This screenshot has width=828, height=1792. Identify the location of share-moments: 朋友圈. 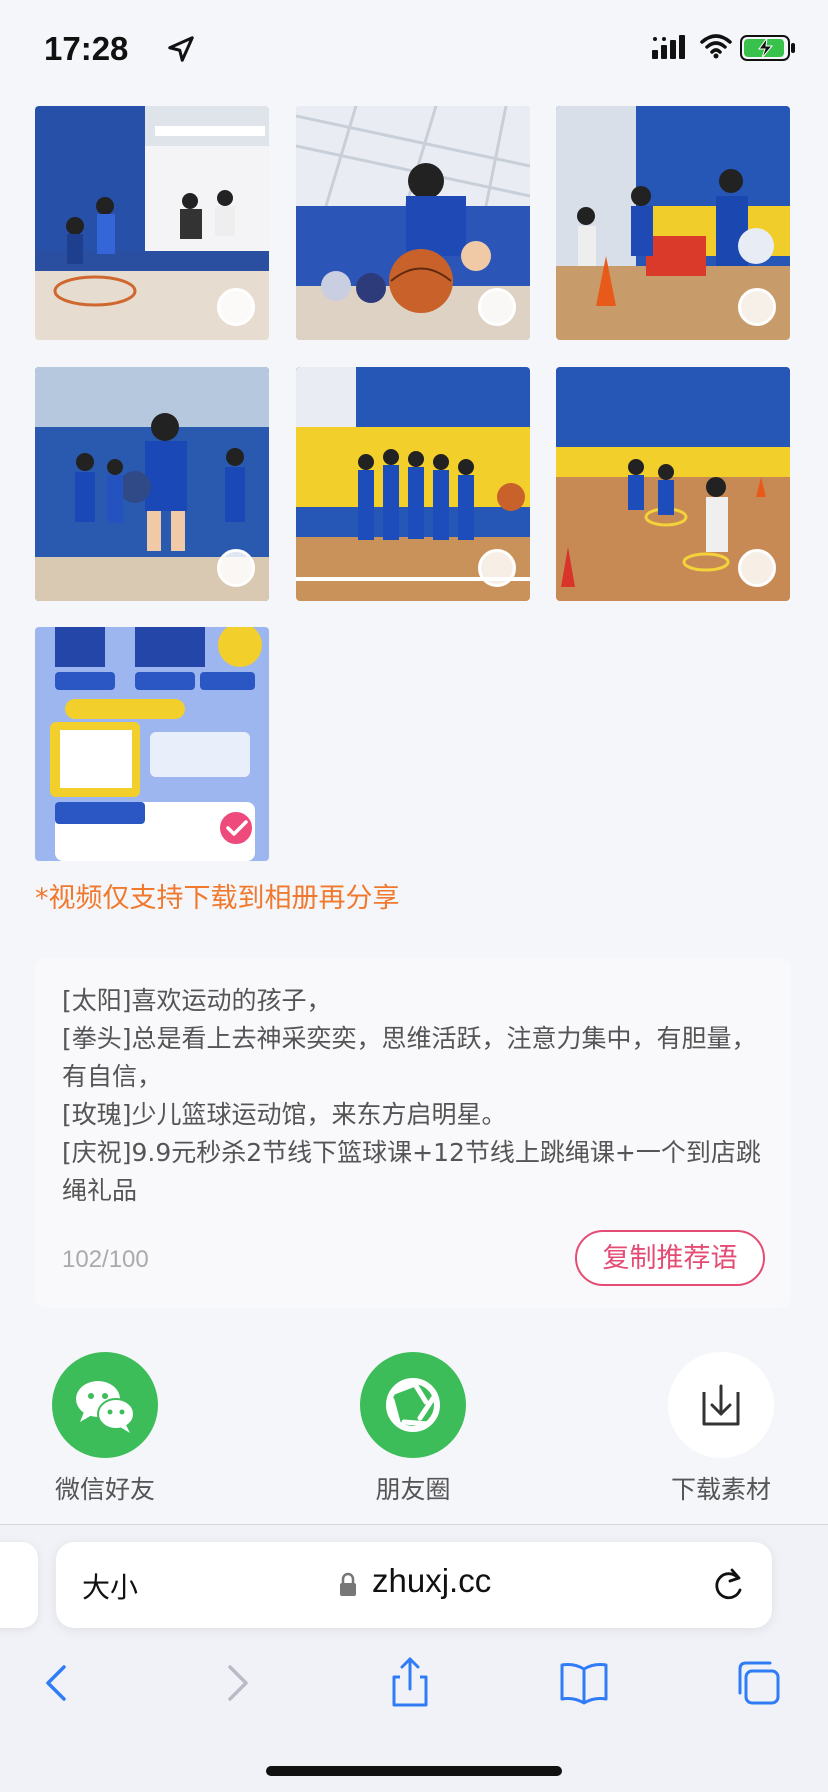
(413, 1429).